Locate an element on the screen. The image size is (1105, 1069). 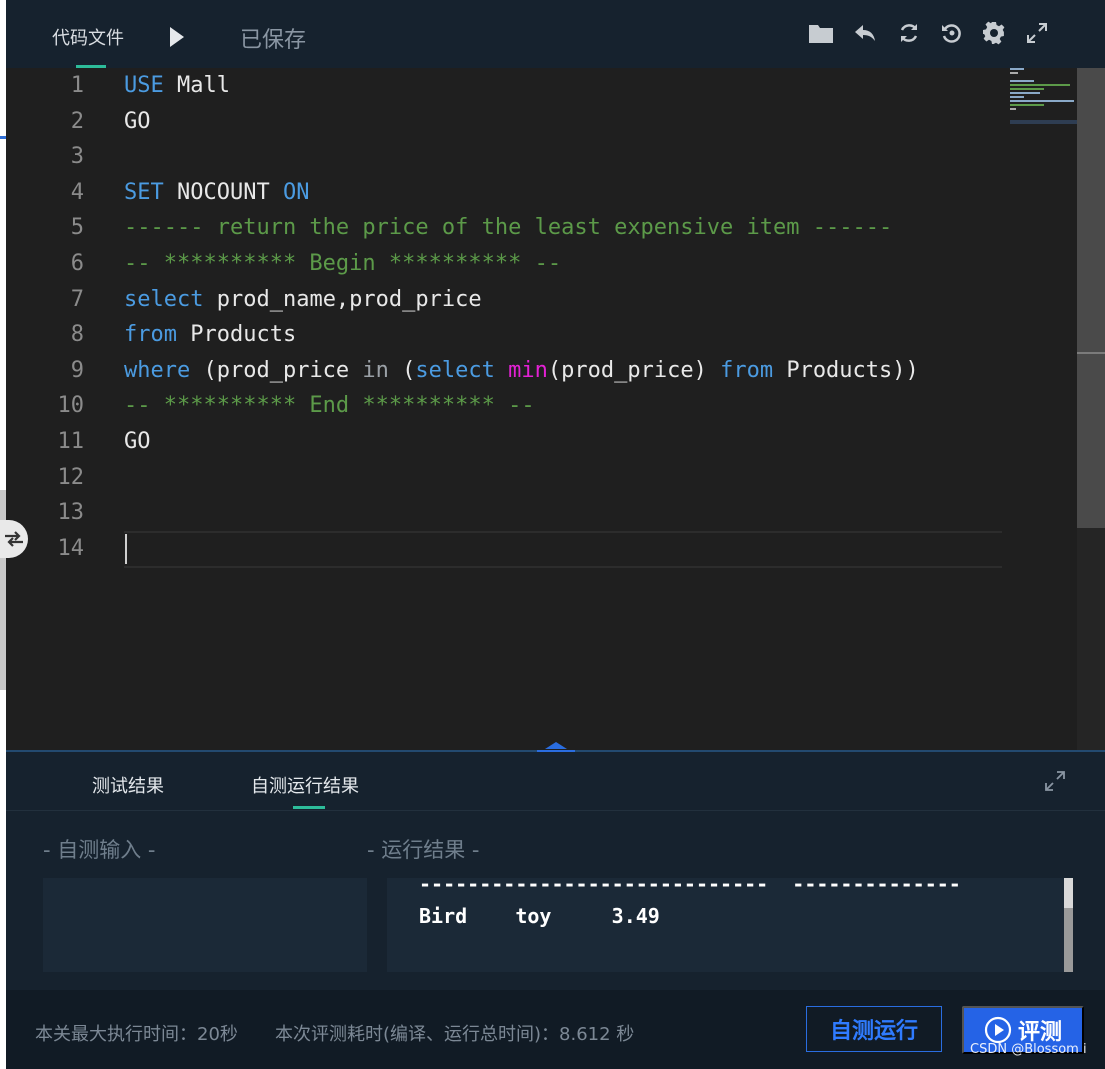
line-number: 13 is located at coordinates (71, 513).